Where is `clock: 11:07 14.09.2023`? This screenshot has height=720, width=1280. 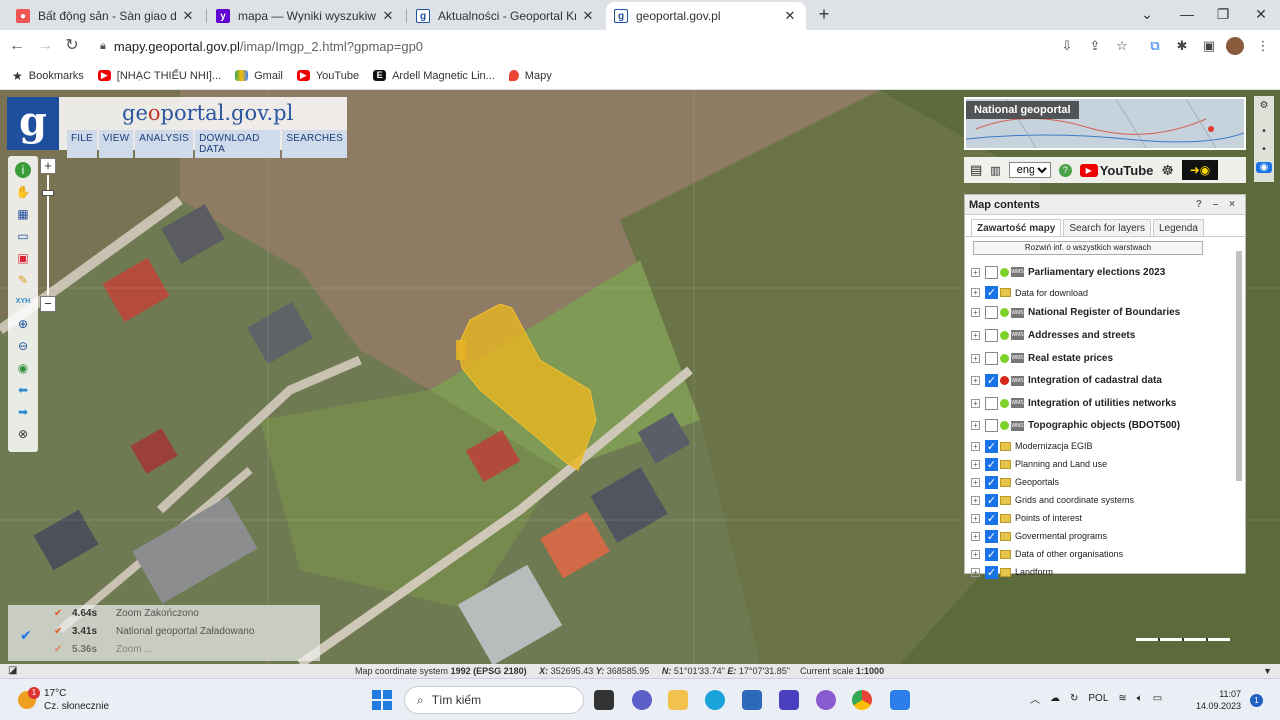
clock: 11:07 14.09.2023 is located at coordinates (1218, 700).